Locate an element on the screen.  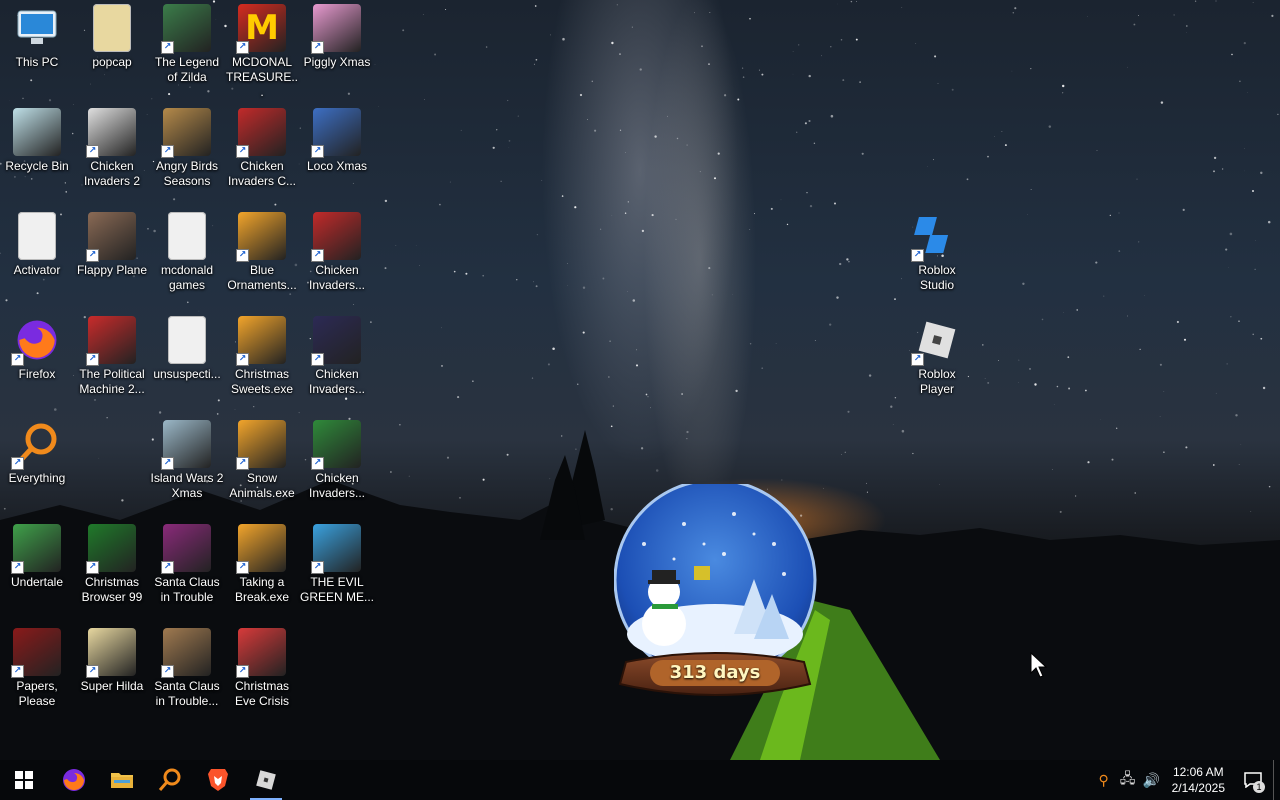
undertale-icon: ↗ is located at coordinates (36, 549).